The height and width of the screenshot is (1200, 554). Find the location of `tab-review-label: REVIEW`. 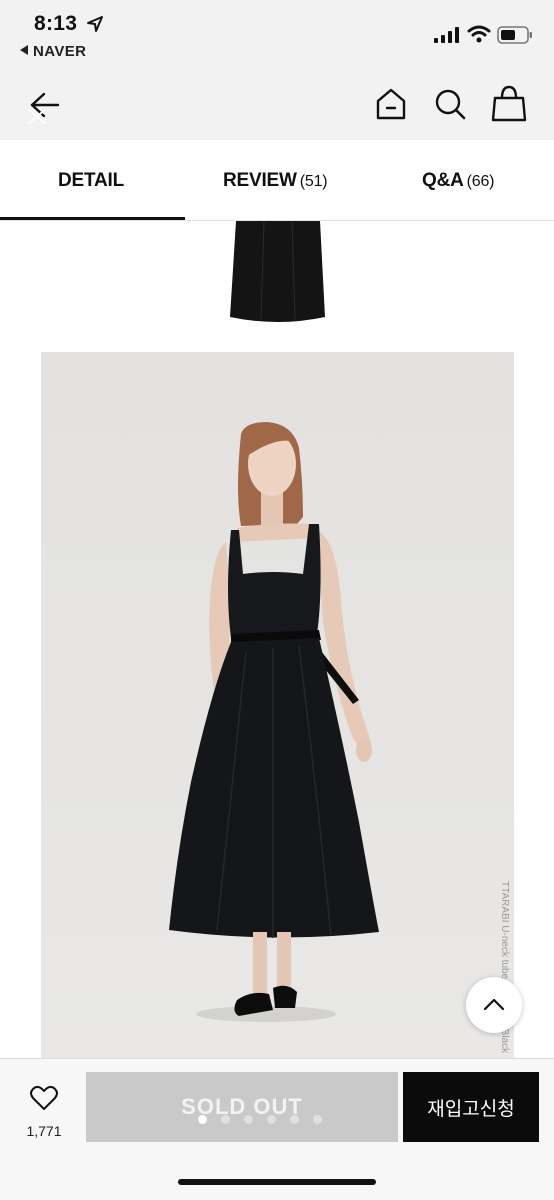

tab-review-label: REVIEW is located at coordinates (260, 180).